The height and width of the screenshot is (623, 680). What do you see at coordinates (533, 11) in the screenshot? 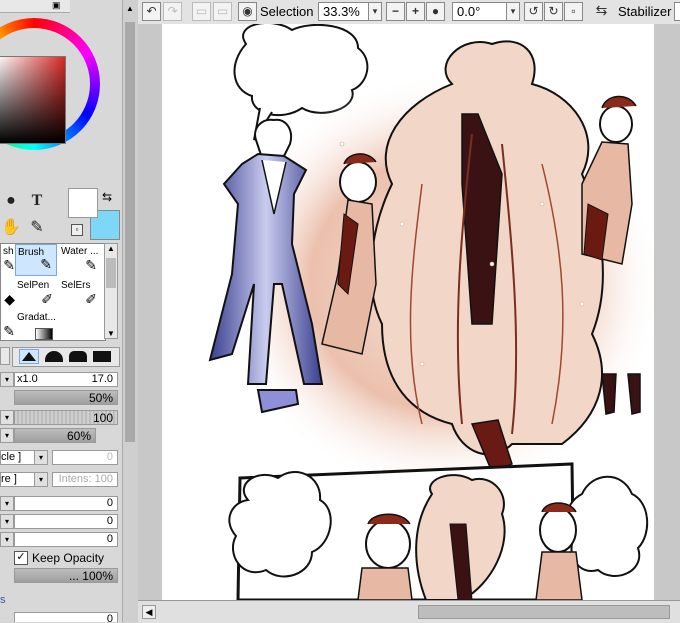
I see `rotate-left-button: ↺` at bounding box center [533, 11].